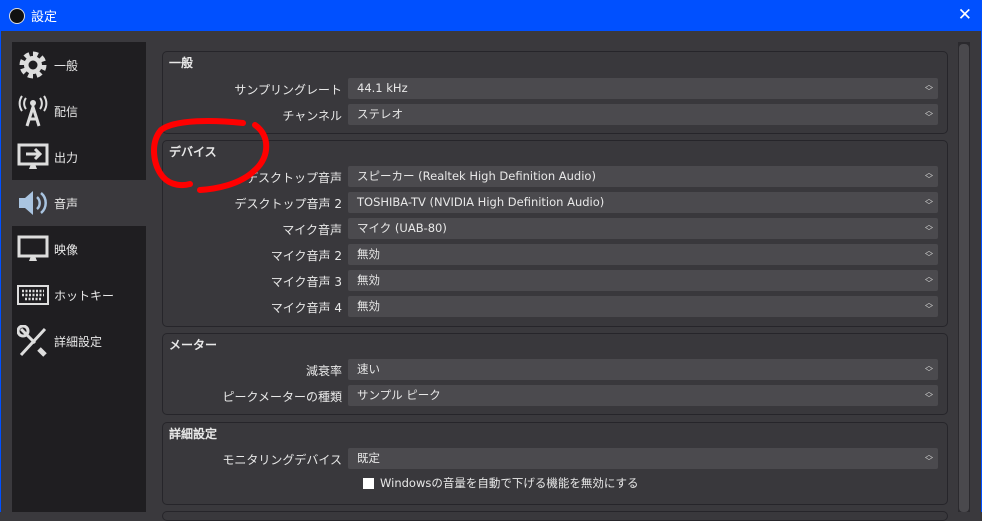  Describe the element at coordinates (79, 157) in the screenshot. I see `sidebar-item-output: 出力` at that location.